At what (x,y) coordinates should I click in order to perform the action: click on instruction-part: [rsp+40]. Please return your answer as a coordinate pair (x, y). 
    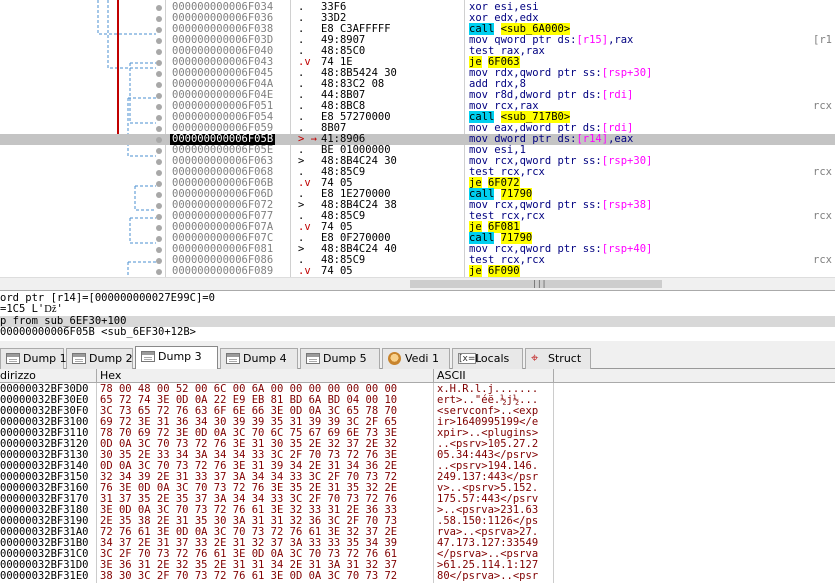
    Looking at the image, I should click on (627, 249).